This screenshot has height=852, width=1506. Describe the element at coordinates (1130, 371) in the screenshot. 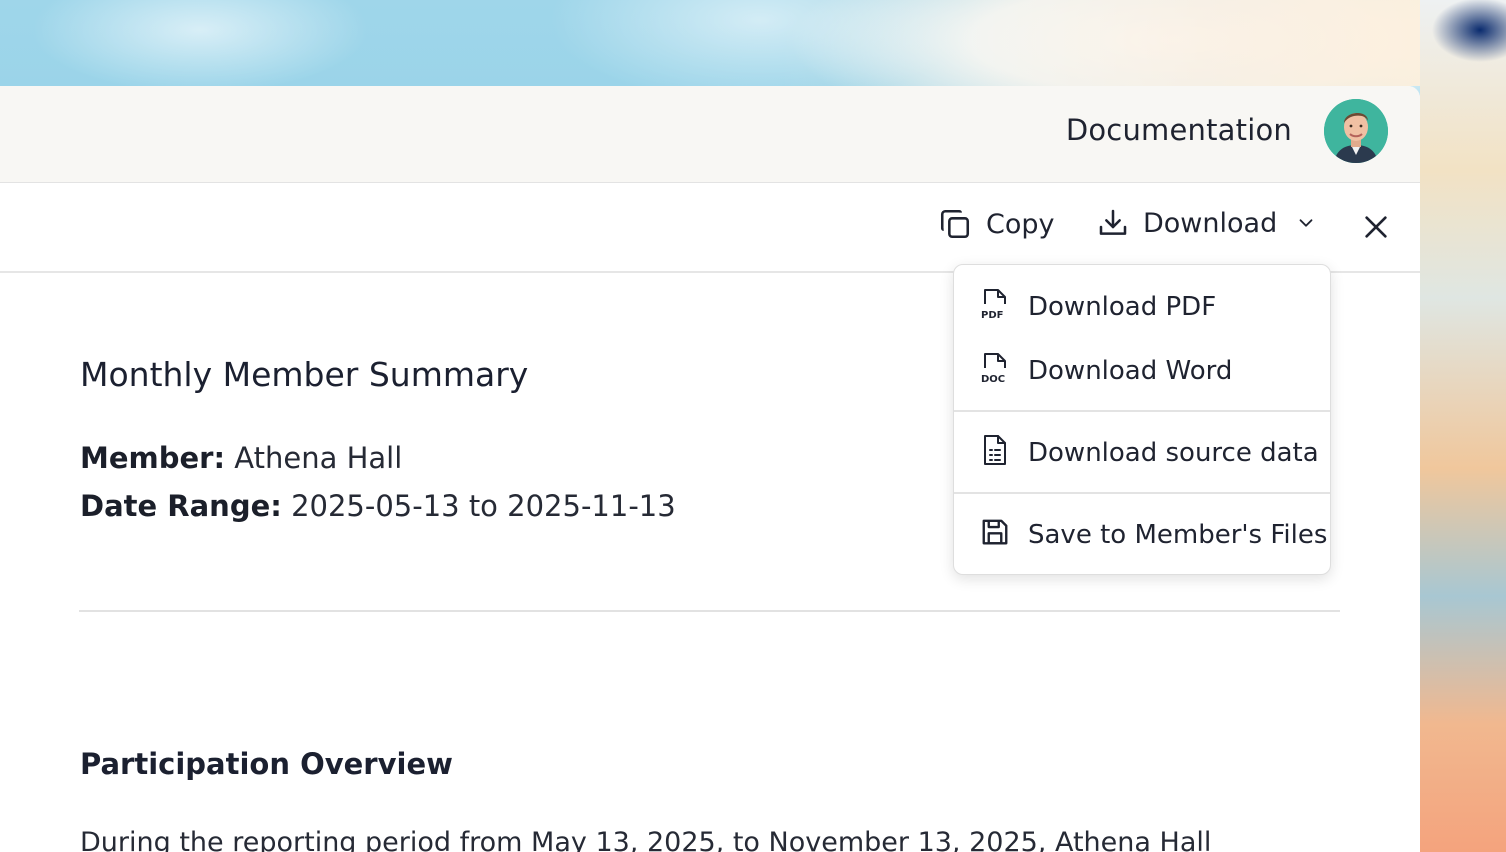

I see `menu-item-label: Download Word` at that location.